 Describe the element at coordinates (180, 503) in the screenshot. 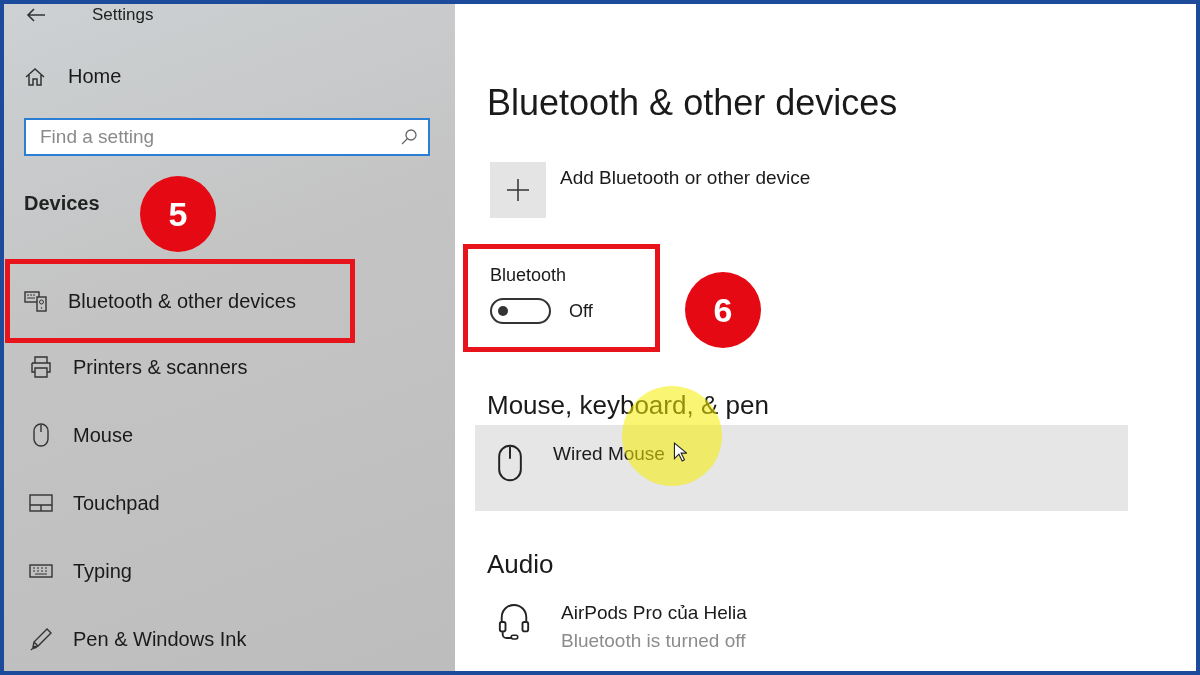

I see `sidebar-item: Touchpad` at that location.